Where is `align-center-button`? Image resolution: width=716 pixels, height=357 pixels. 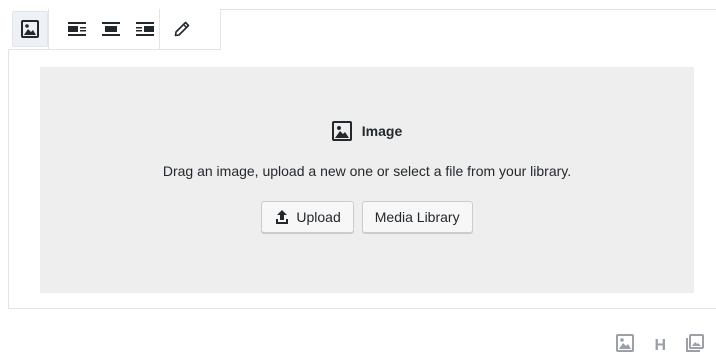
align-center-button is located at coordinates (111, 29).